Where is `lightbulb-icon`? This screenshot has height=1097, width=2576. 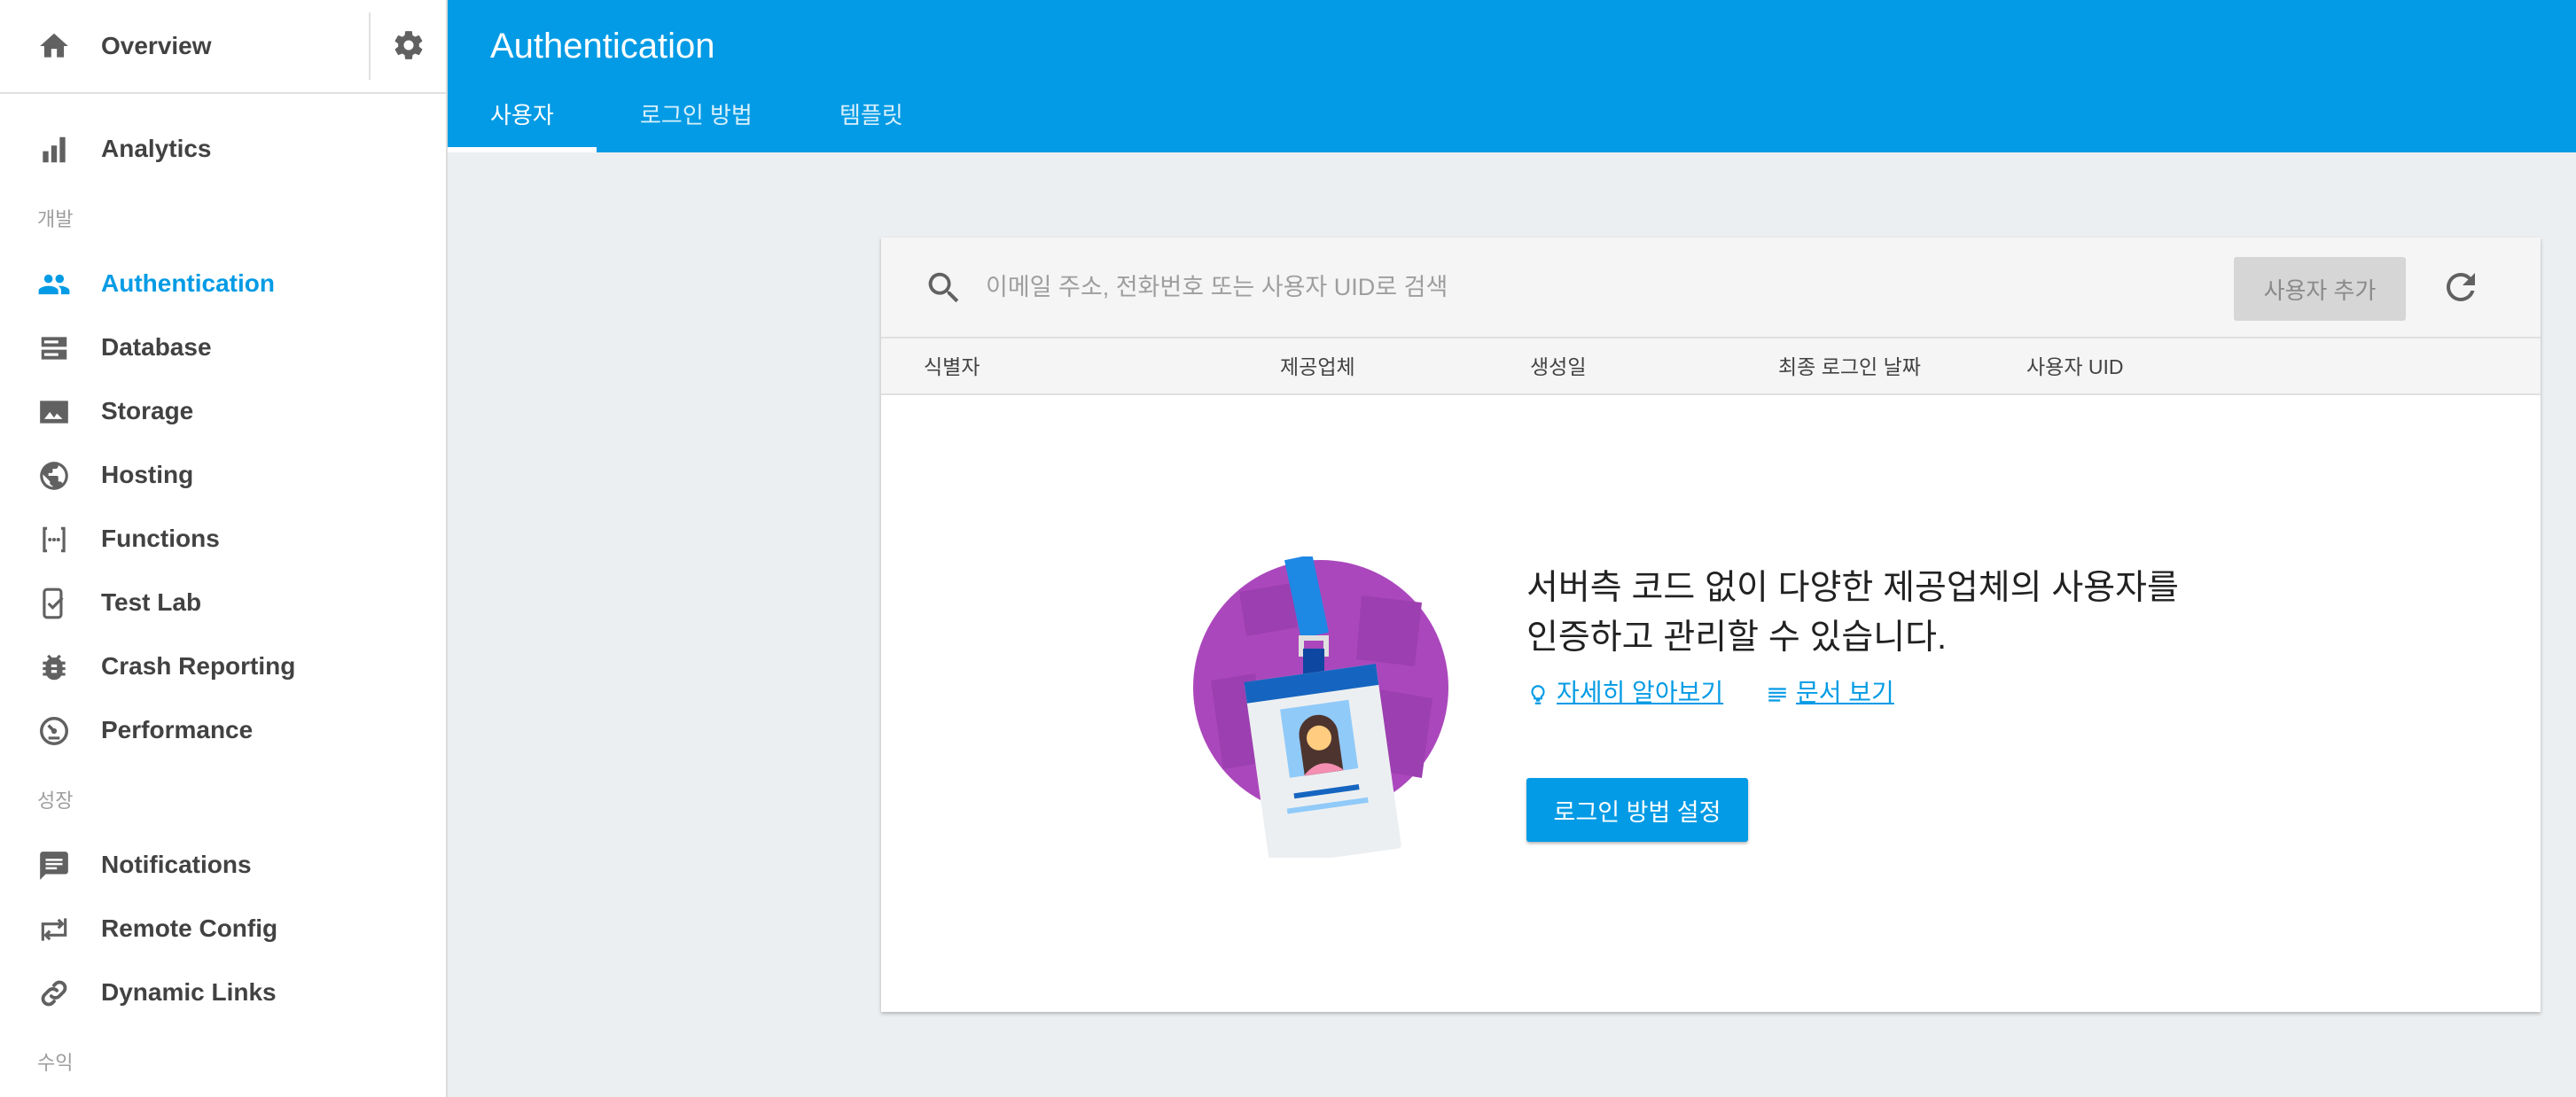
lightbulb-icon is located at coordinates (1538, 694).